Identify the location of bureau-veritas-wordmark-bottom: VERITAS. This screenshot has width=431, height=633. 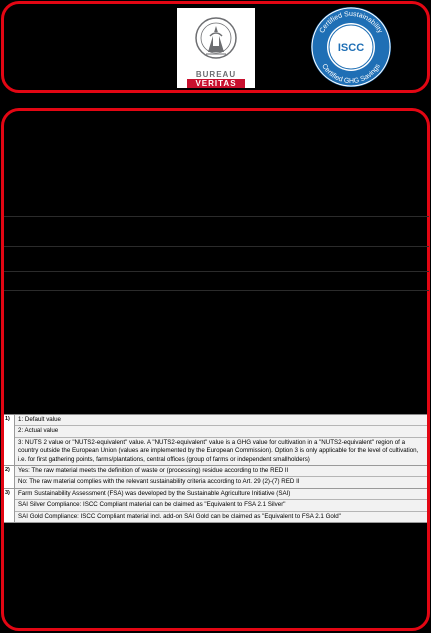
(216, 83).